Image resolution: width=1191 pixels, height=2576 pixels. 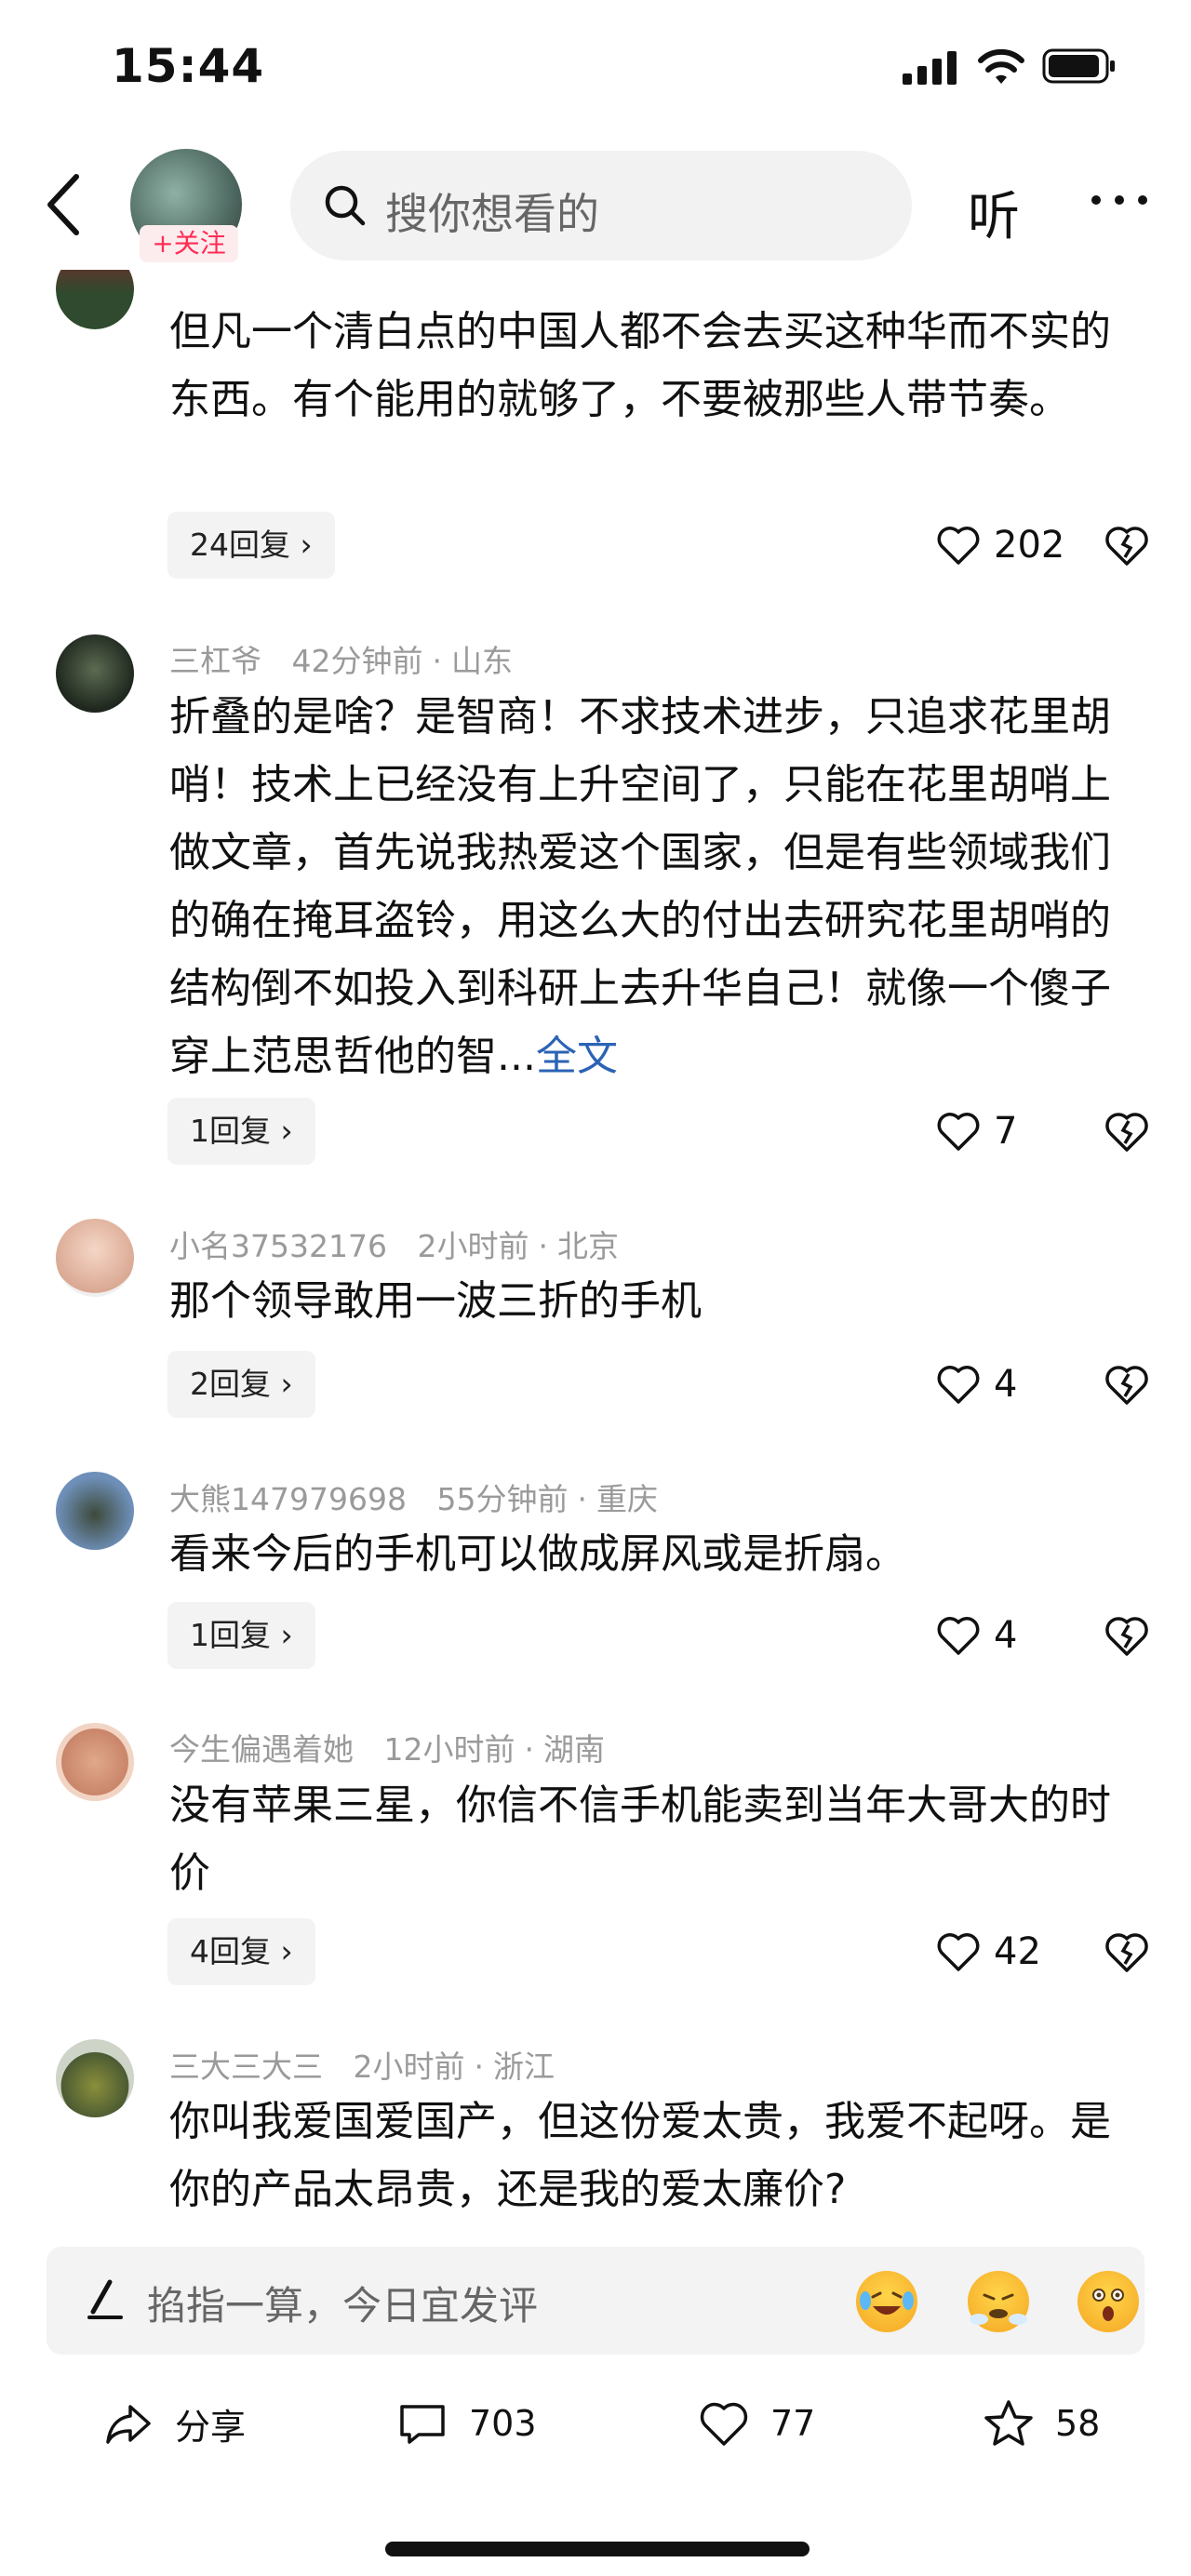 What do you see at coordinates (640, 1839) in the screenshot?
I see `comment-text: 没有苹果三星，你信不信手机能卖到当年大哥大的时价` at bounding box center [640, 1839].